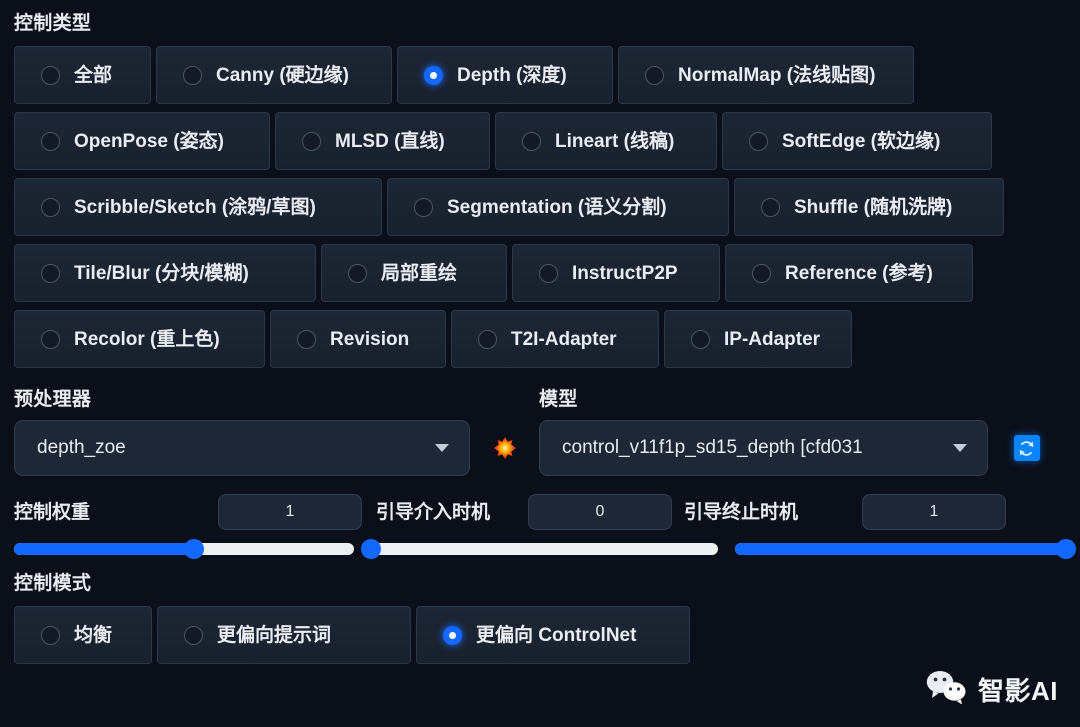  What do you see at coordinates (82, 75) in the screenshot?
I see `control-type-option-0-0: 全部` at bounding box center [82, 75].